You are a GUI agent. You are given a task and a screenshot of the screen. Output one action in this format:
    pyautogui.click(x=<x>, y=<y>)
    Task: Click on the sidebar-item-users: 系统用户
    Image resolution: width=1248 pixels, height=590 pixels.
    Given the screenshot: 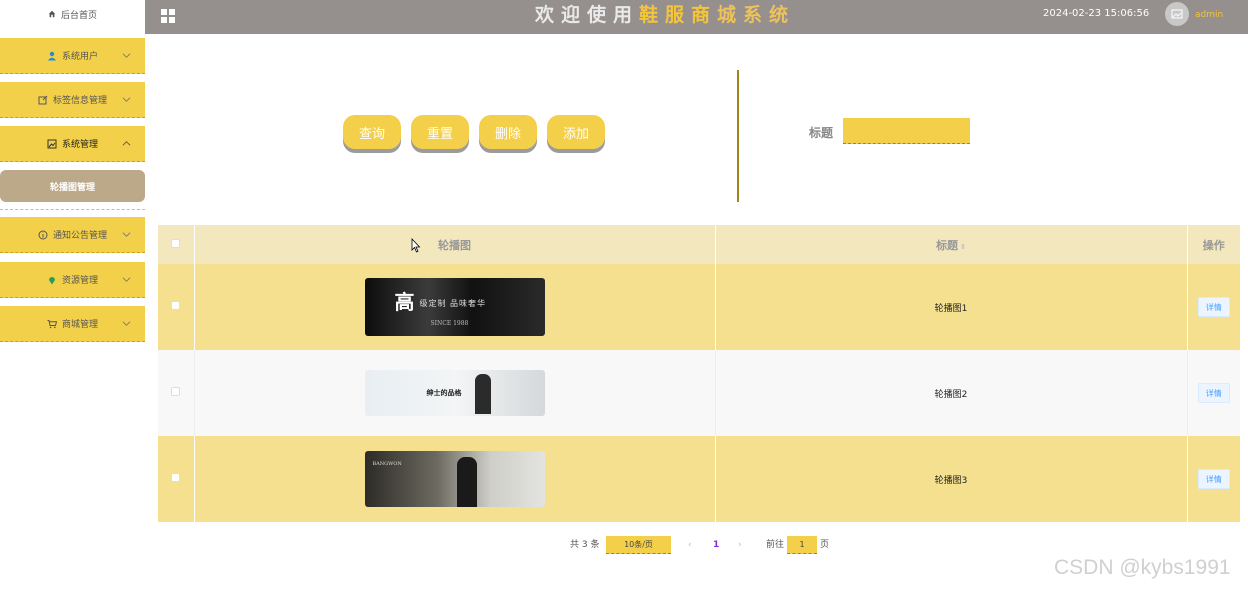 What is the action you would take?
    pyautogui.click(x=72, y=56)
    